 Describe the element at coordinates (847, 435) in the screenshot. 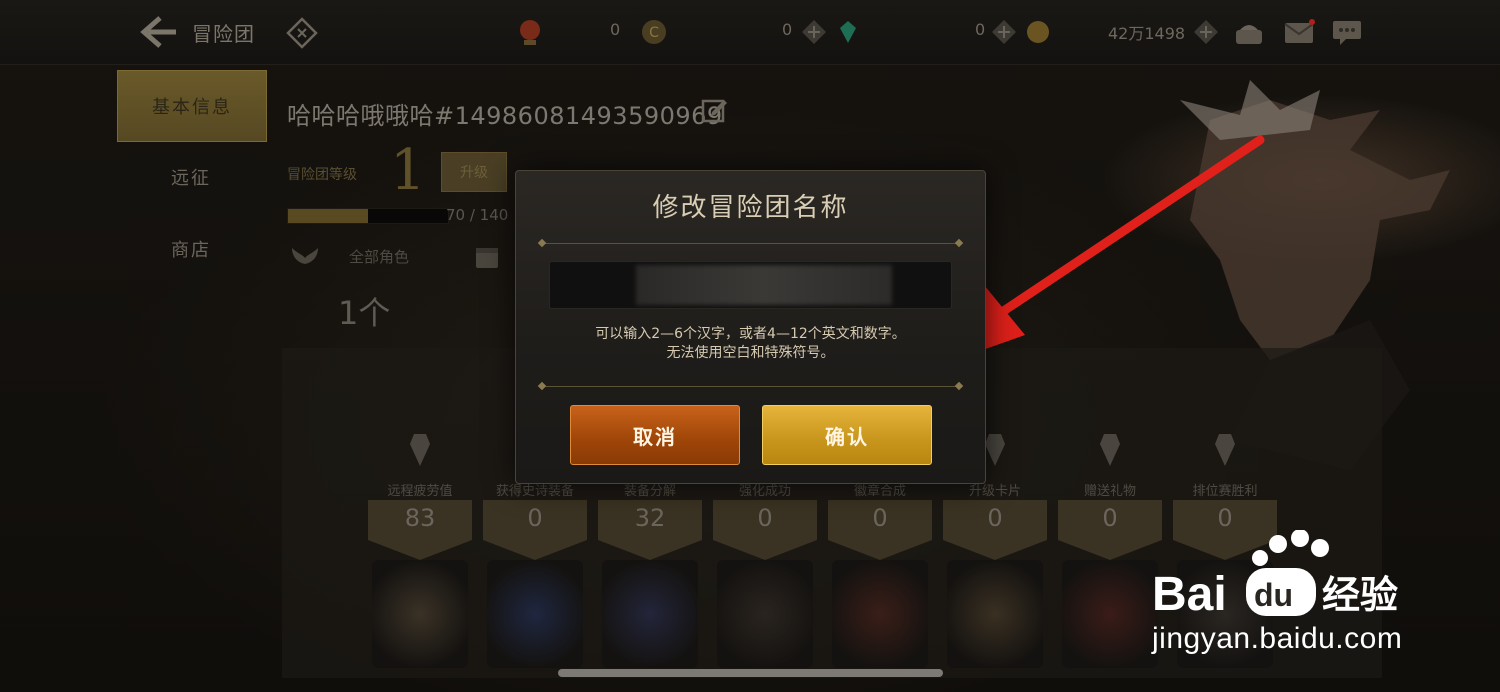

I see `confirm-button: 确认` at that location.